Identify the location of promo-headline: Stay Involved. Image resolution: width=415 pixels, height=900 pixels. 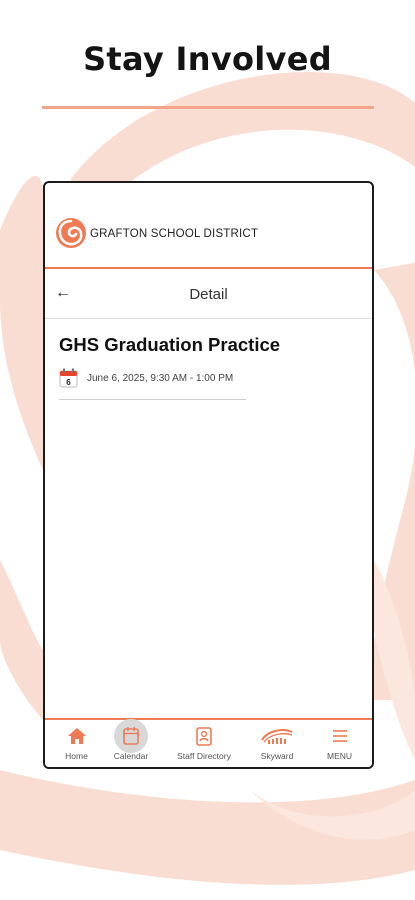
(207, 59).